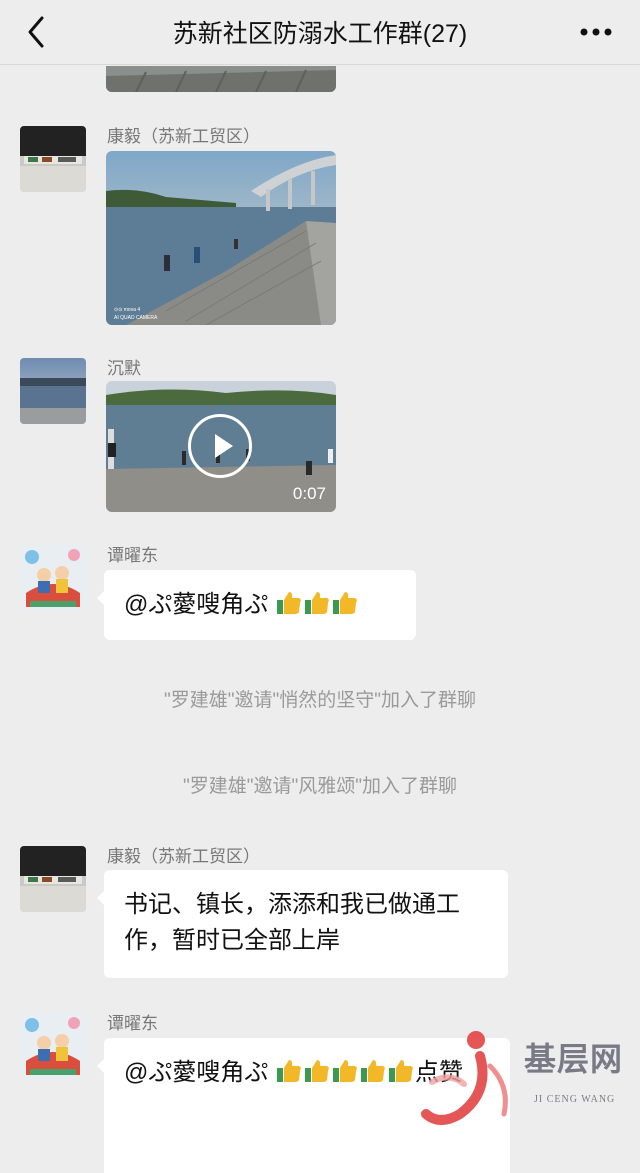 This screenshot has width=640, height=1173. I want to click on more-button, so click(596, 32).